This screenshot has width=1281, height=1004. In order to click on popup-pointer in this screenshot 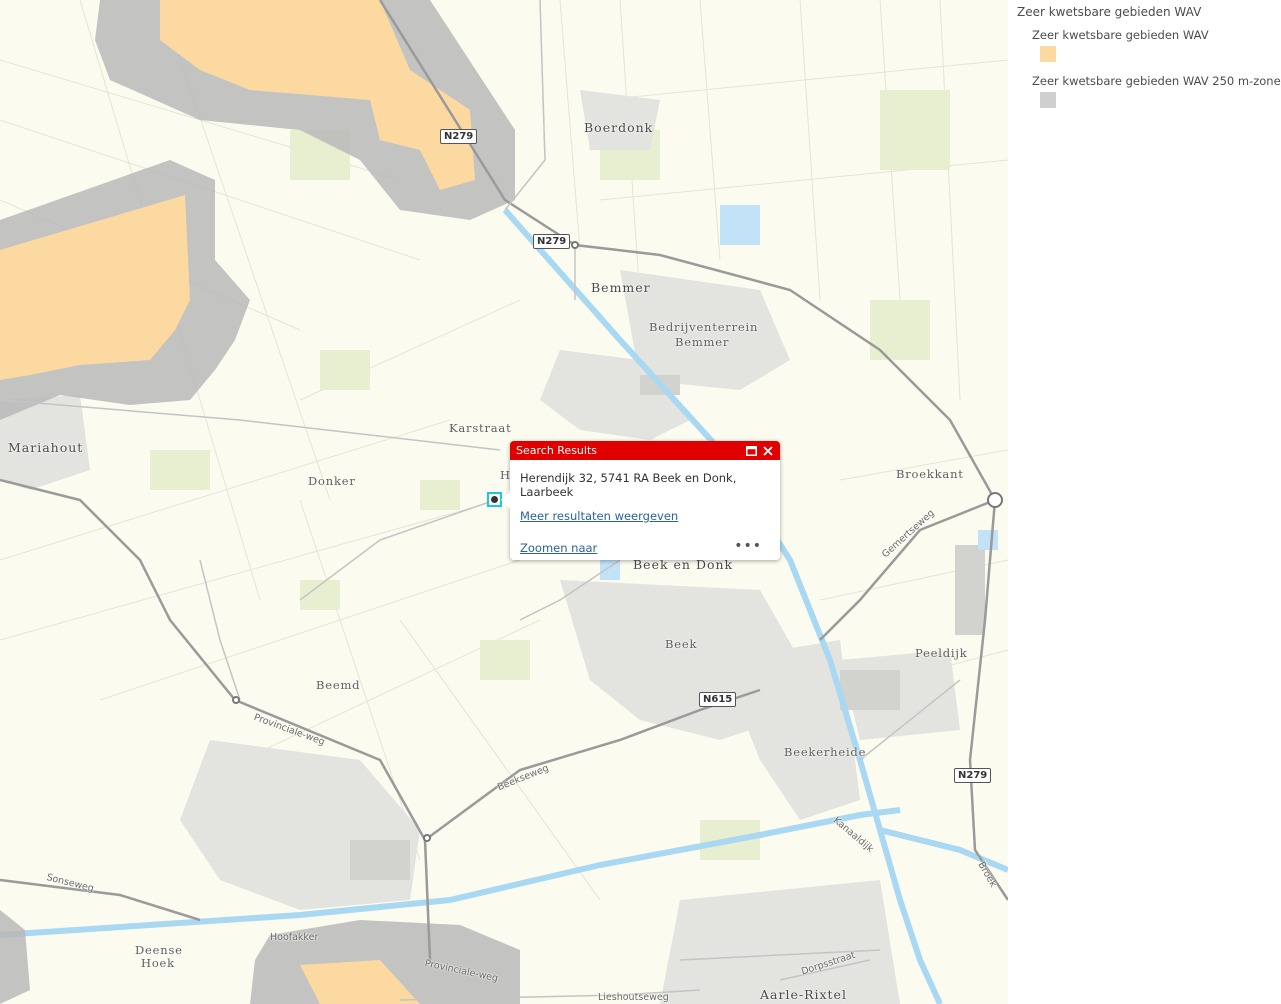, I will do `click(505, 500)`.